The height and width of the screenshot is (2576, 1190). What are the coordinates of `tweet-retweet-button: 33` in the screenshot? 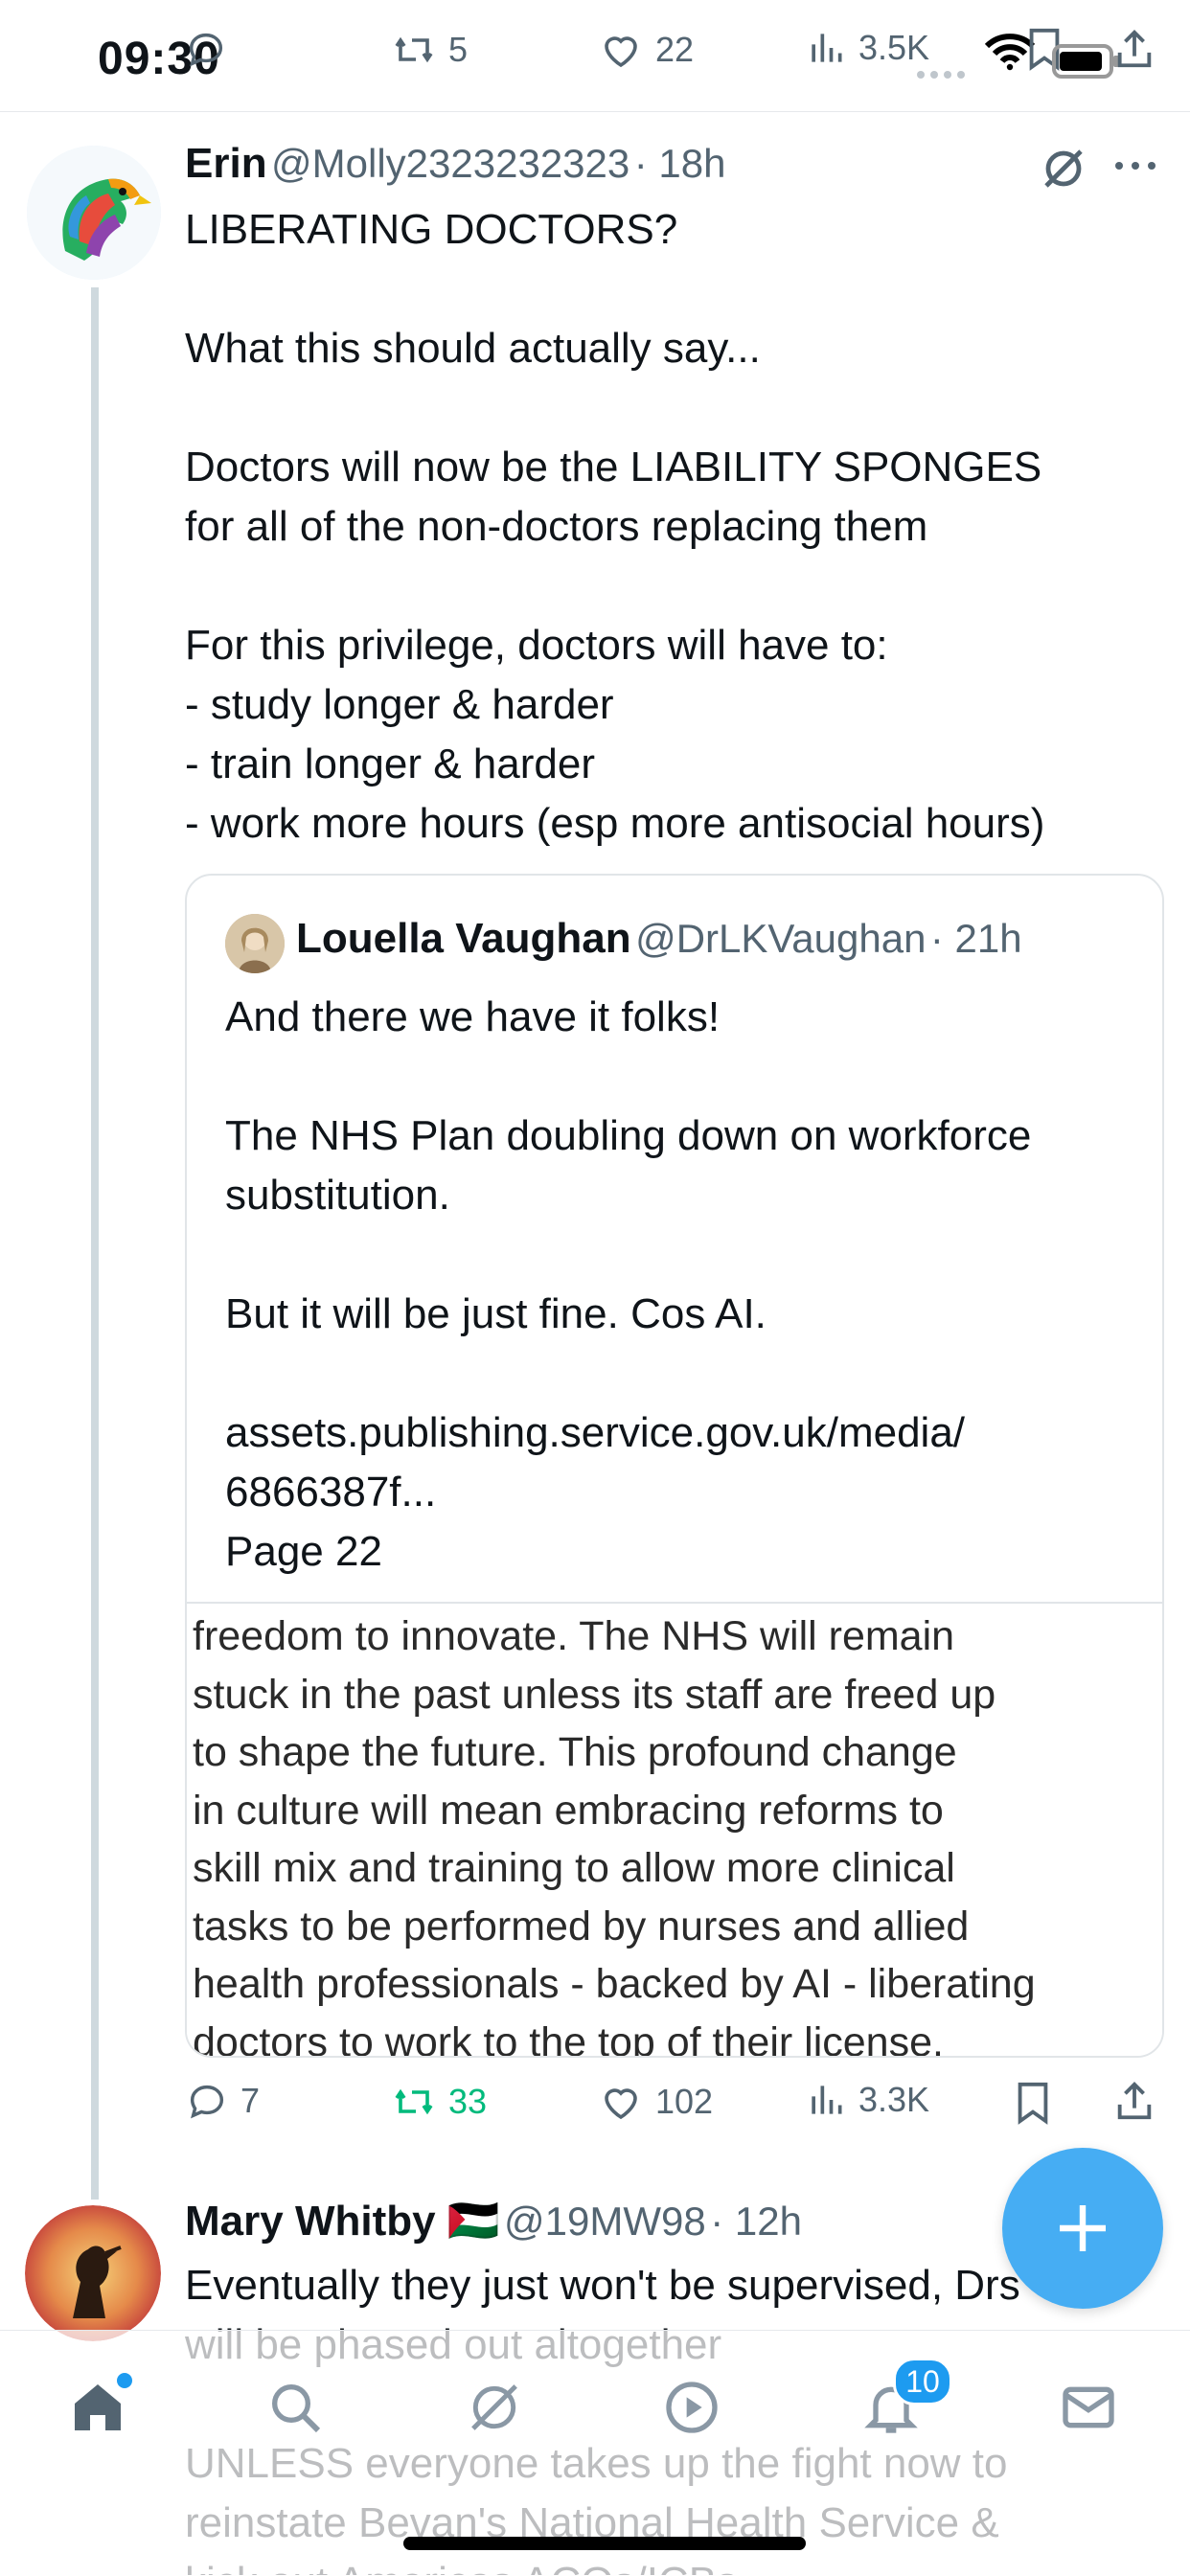 It's located at (439, 2102).